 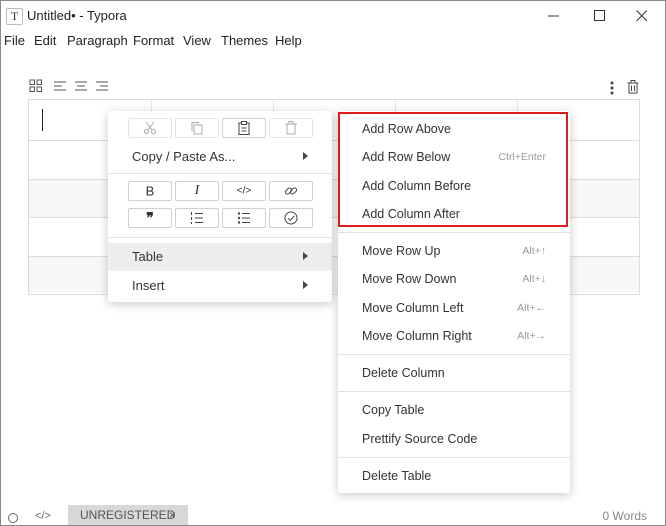 I want to click on copy-button, so click(x=197, y=128).